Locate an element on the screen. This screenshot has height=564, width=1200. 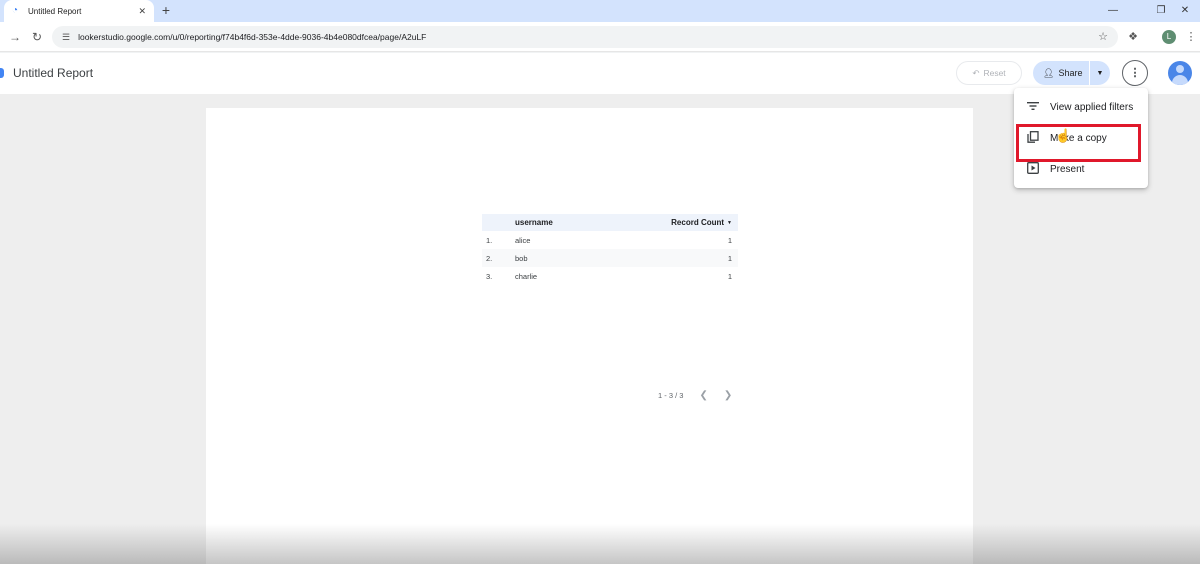
pagination-range: 1 - 3 / 3 is located at coordinates (671, 395).